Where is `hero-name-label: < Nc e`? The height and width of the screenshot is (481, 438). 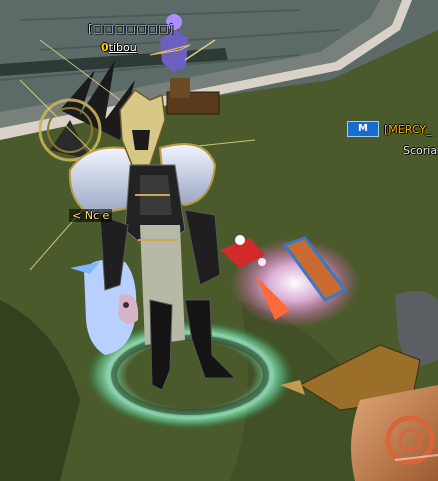
hero-name-label: < Nc e is located at coordinates (91, 215).